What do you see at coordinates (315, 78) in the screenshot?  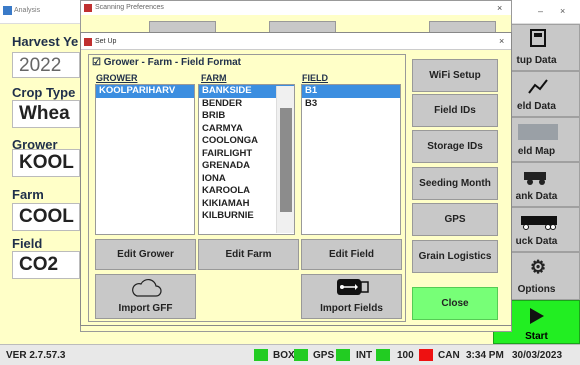 I see `field-column-header: FIELD` at bounding box center [315, 78].